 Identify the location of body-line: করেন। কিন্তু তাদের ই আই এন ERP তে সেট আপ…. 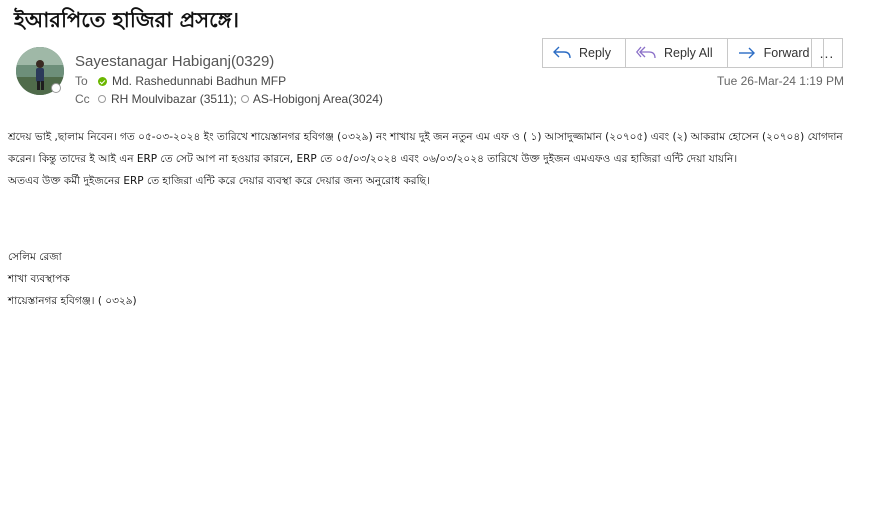
(373, 159).